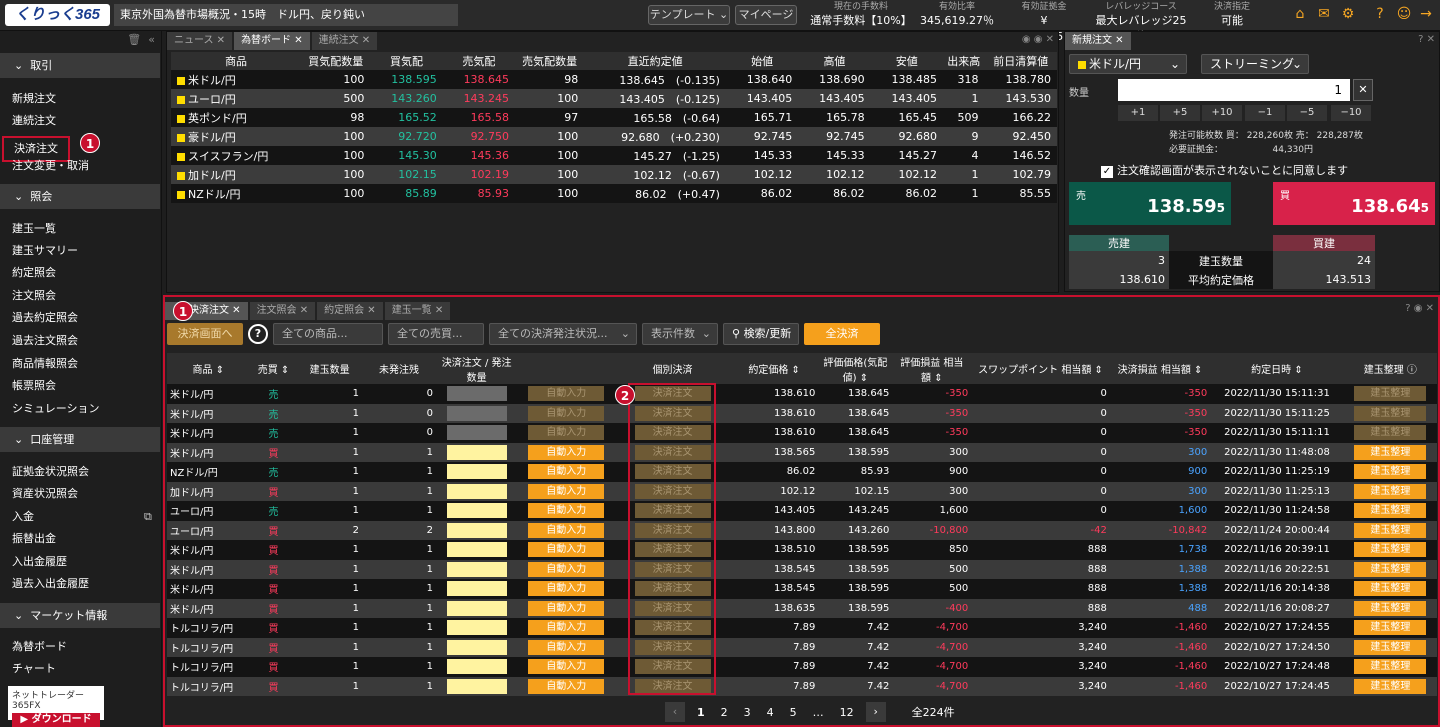  What do you see at coordinates (1107, 172) in the screenshot?
I see `check-icon: ✓` at bounding box center [1107, 172].